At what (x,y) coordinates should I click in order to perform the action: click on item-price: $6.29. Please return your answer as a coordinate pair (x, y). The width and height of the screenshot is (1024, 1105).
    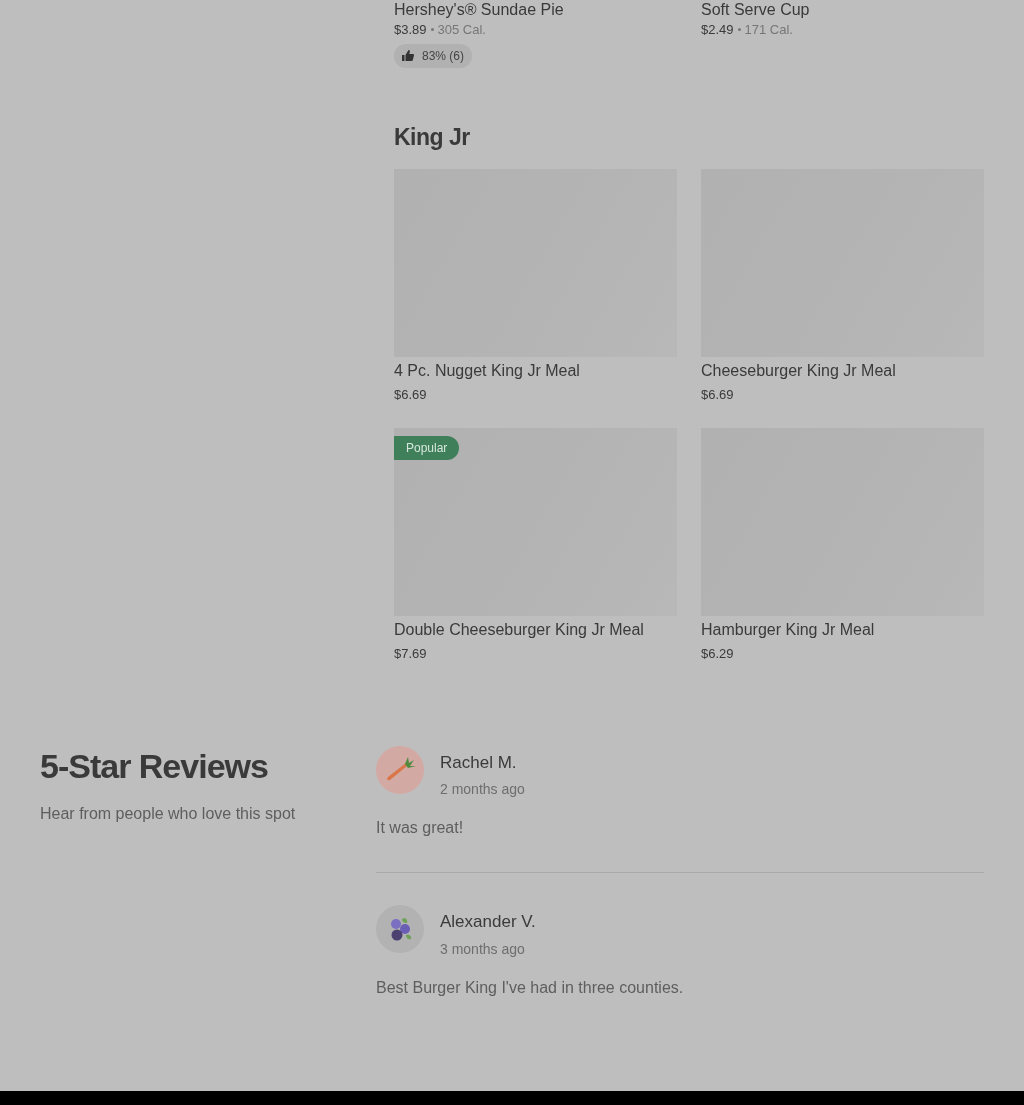
    Looking at the image, I should click on (718, 654).